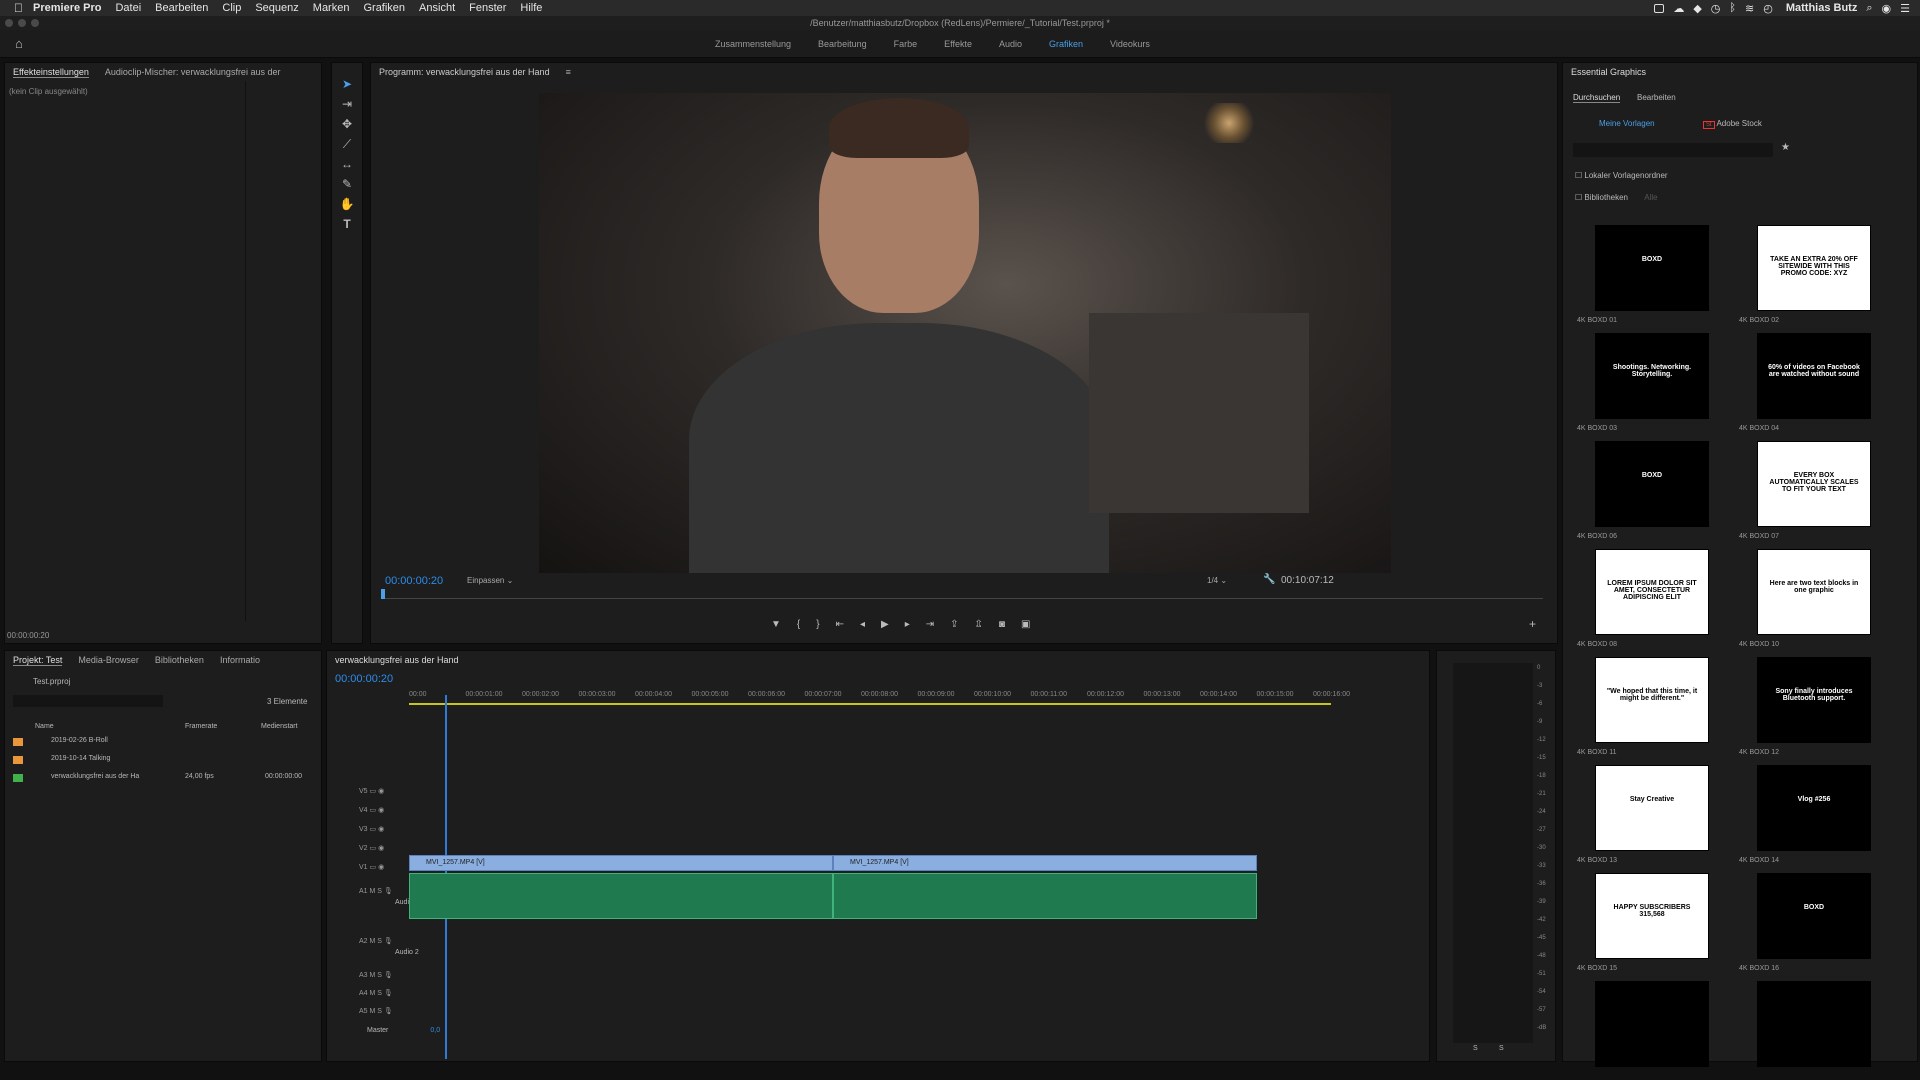 The image size is (1920, 1080). What do you see at coordinates (51, 72) in the screenshot?
I see `tab-effekteinstellungen: Effekteinstellungen` at bounding box center [51, 72].